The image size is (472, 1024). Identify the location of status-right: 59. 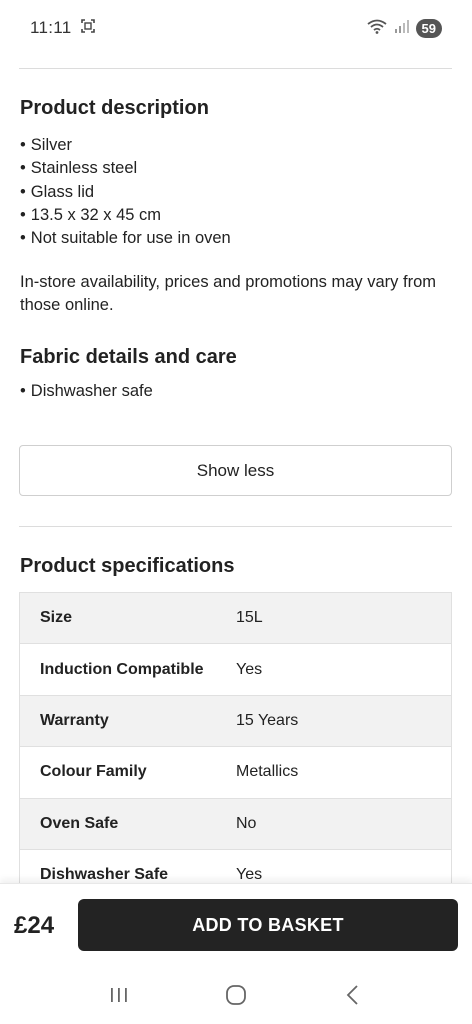
(404, 28).